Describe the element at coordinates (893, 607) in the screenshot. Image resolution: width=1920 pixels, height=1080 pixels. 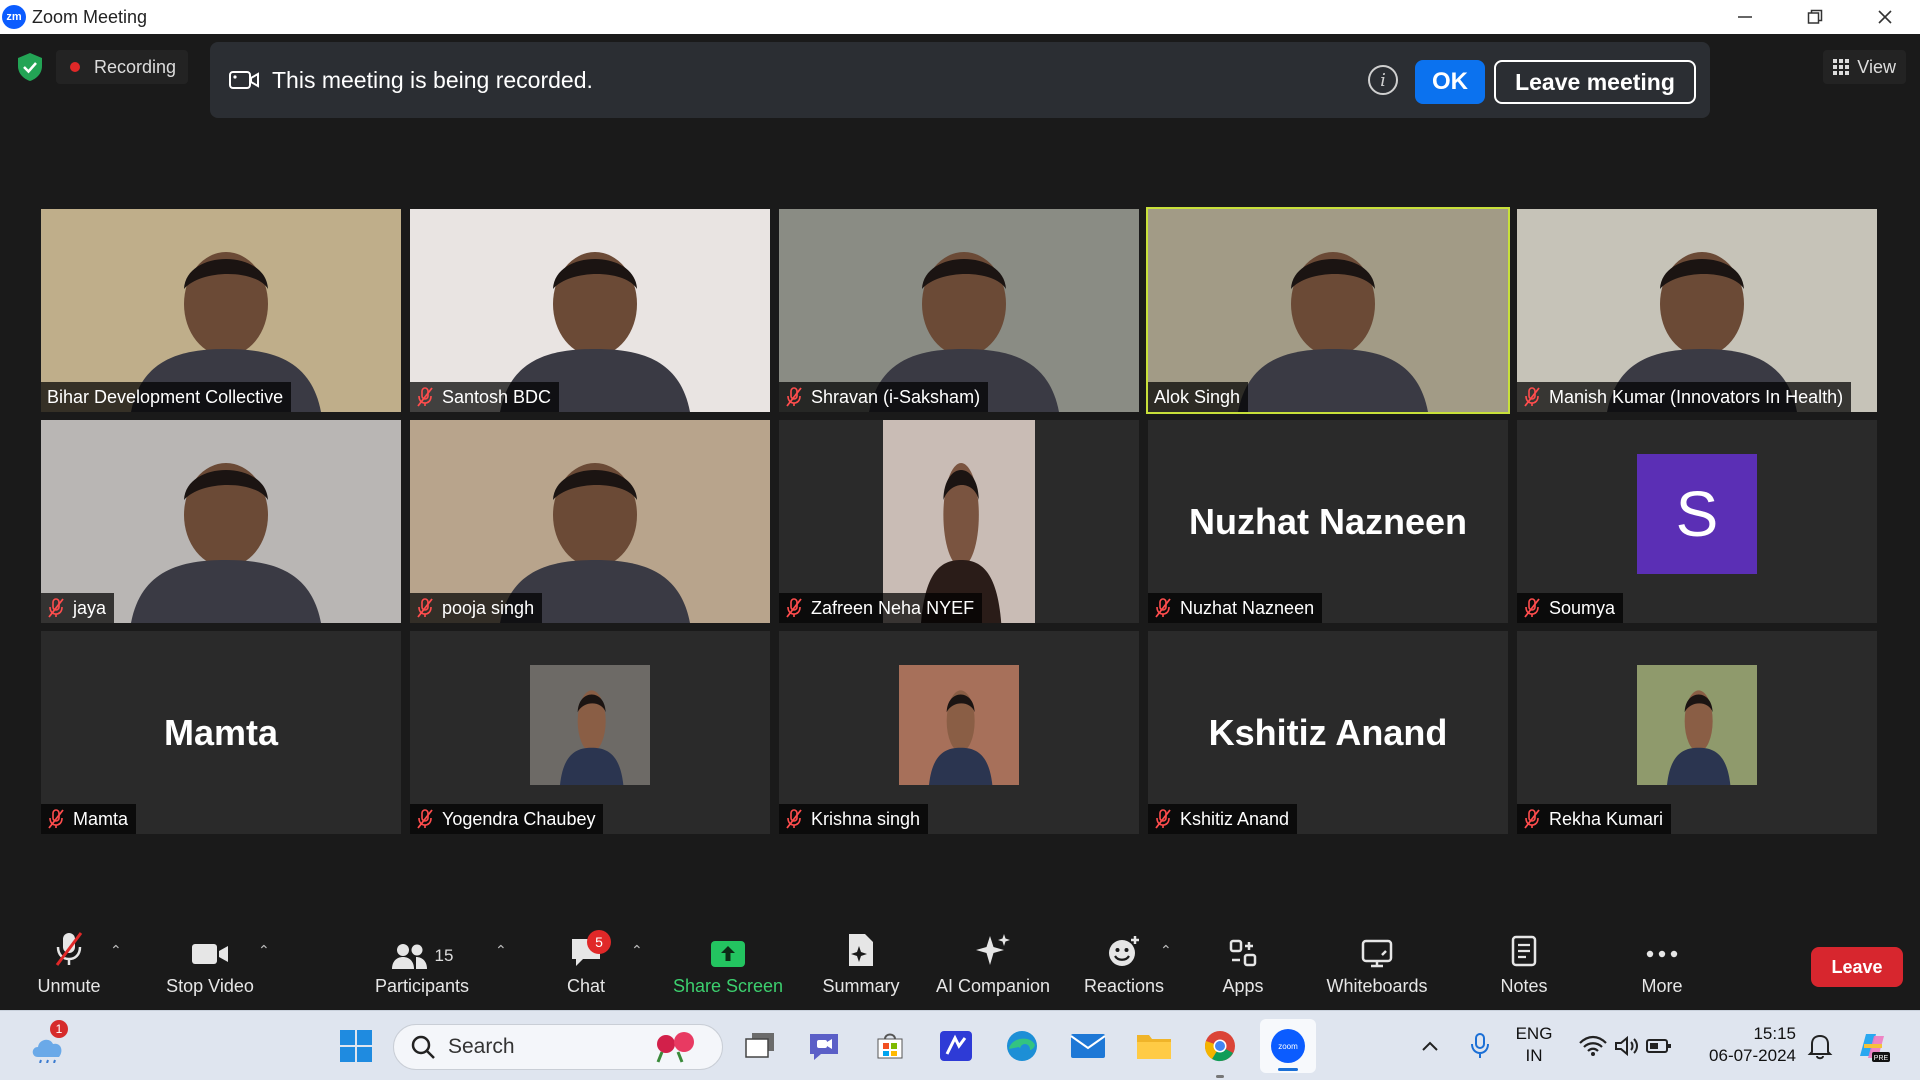
I see `participant-name: Zafreen Neha NYEF` at that location.